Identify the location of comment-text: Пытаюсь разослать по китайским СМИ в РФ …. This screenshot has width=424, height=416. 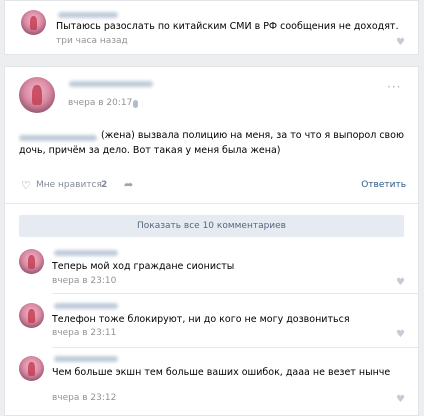
(227, 26).